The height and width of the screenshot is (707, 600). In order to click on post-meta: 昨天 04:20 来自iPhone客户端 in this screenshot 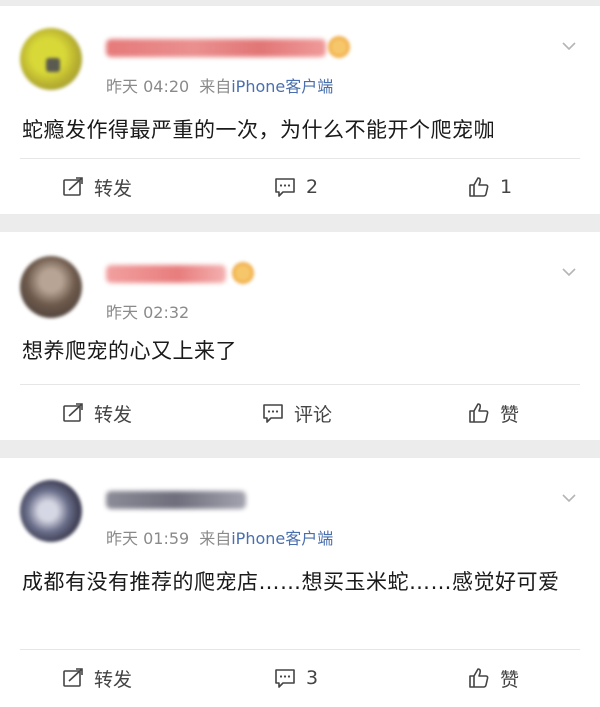, I will do `click(219, 85)`.